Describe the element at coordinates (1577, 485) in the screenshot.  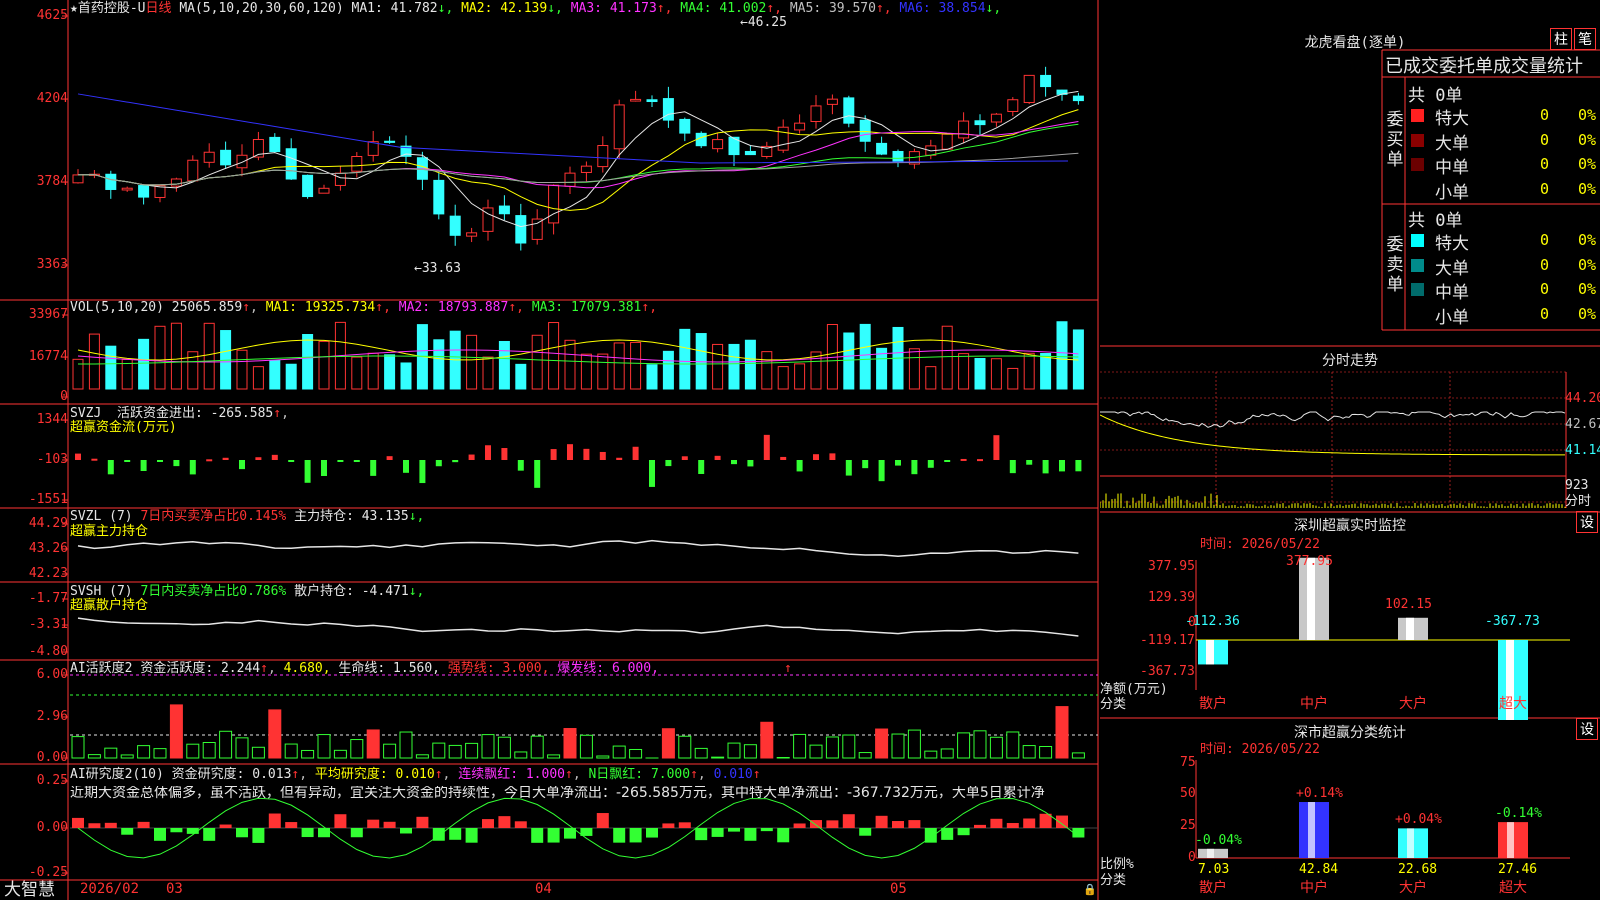
I see `fenshi-axis-3: 923` at that location.